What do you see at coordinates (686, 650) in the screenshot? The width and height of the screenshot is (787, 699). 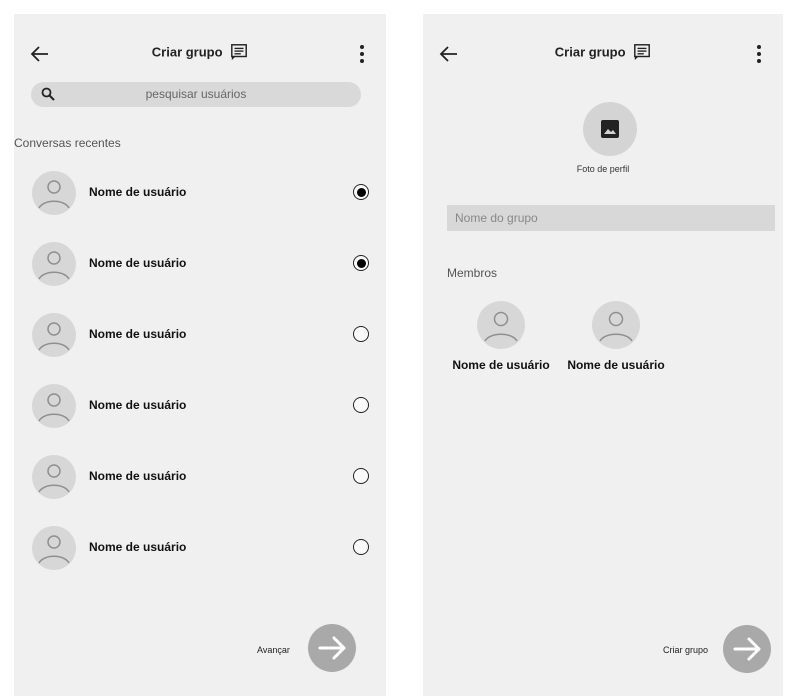 I see `create-group-label: Criar grupo` at bounding box center [686, 650].